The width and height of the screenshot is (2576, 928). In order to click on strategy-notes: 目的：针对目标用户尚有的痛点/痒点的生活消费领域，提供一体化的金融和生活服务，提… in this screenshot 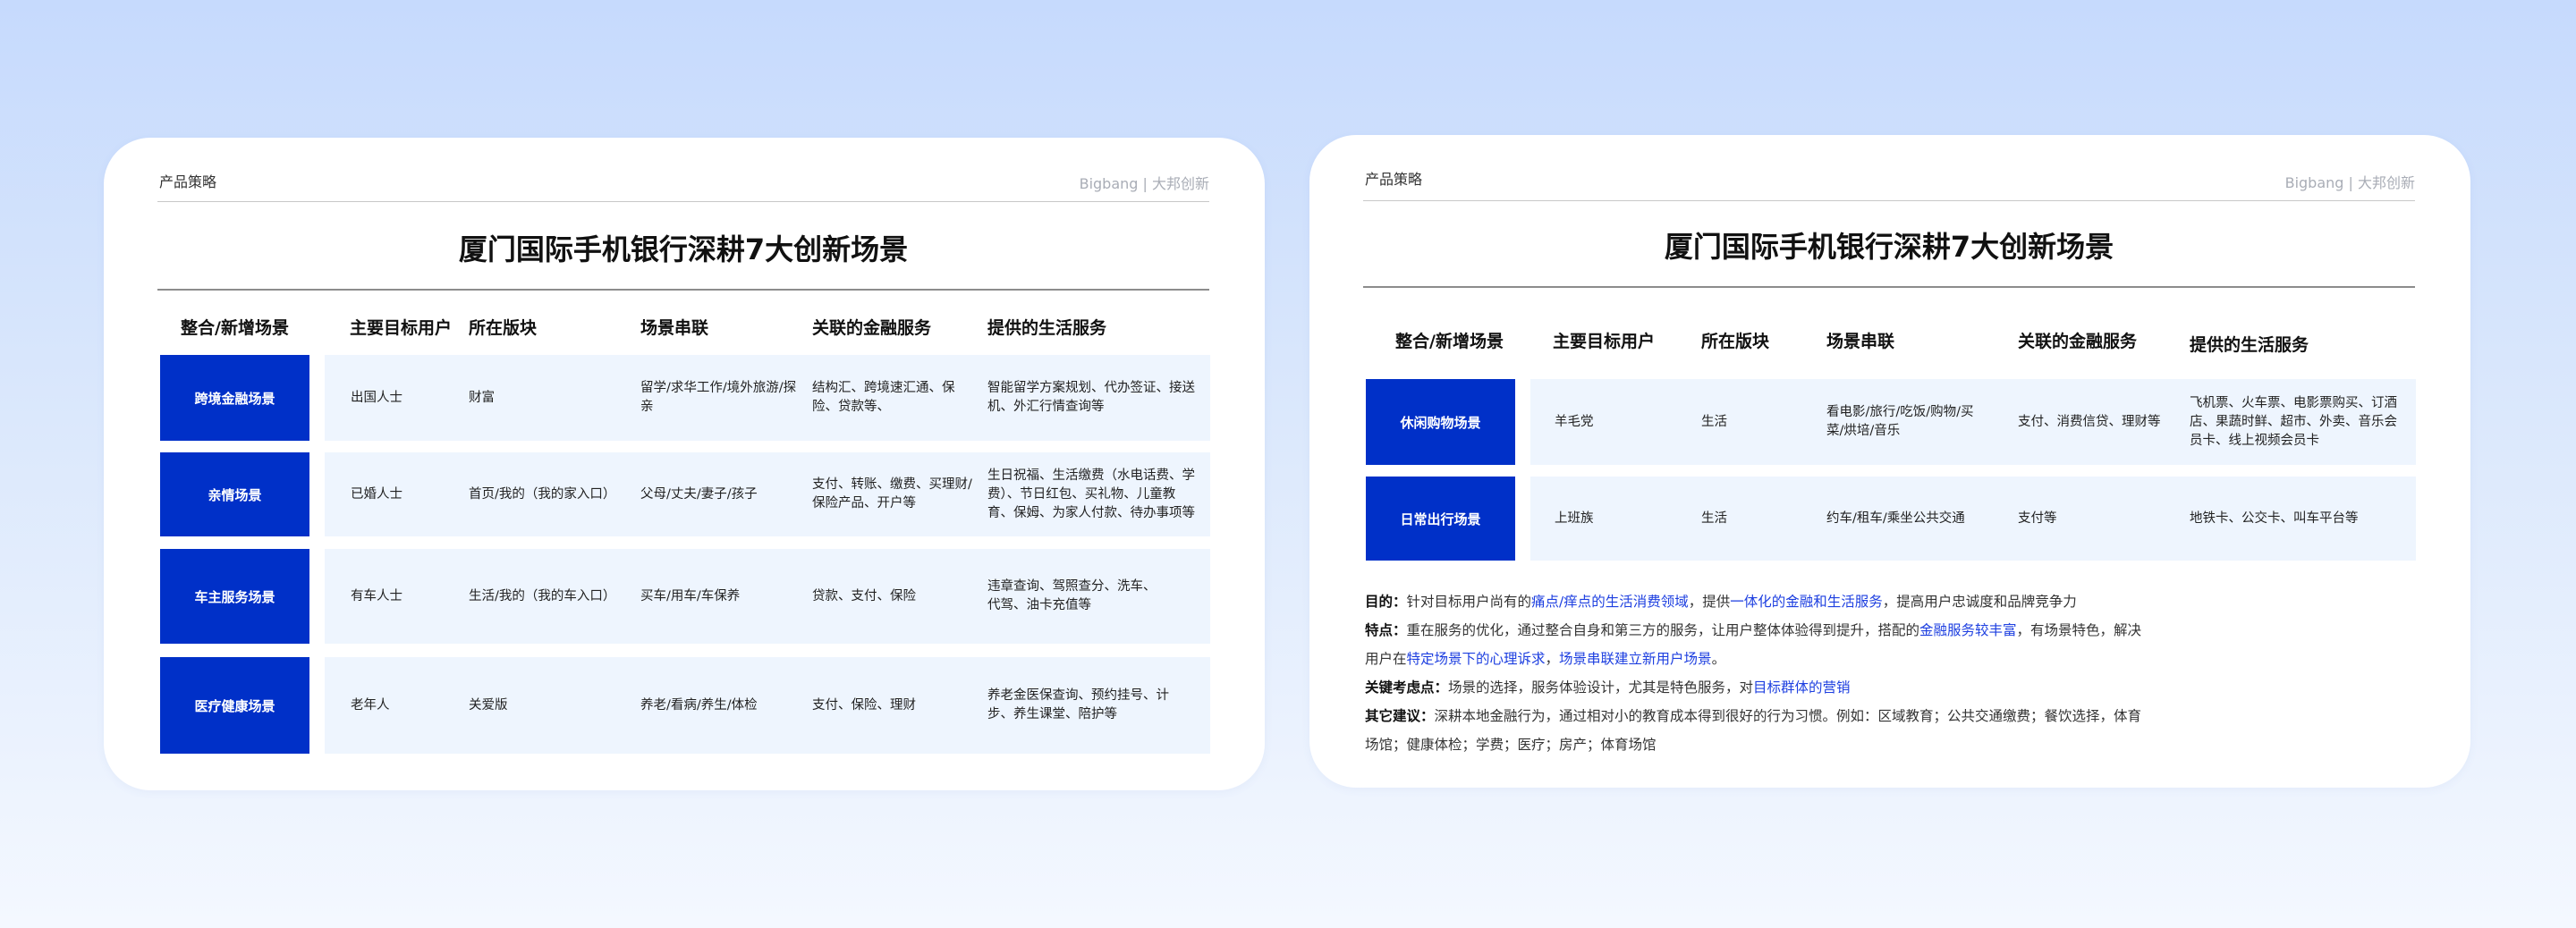, I will do `click(1758, 673)`.